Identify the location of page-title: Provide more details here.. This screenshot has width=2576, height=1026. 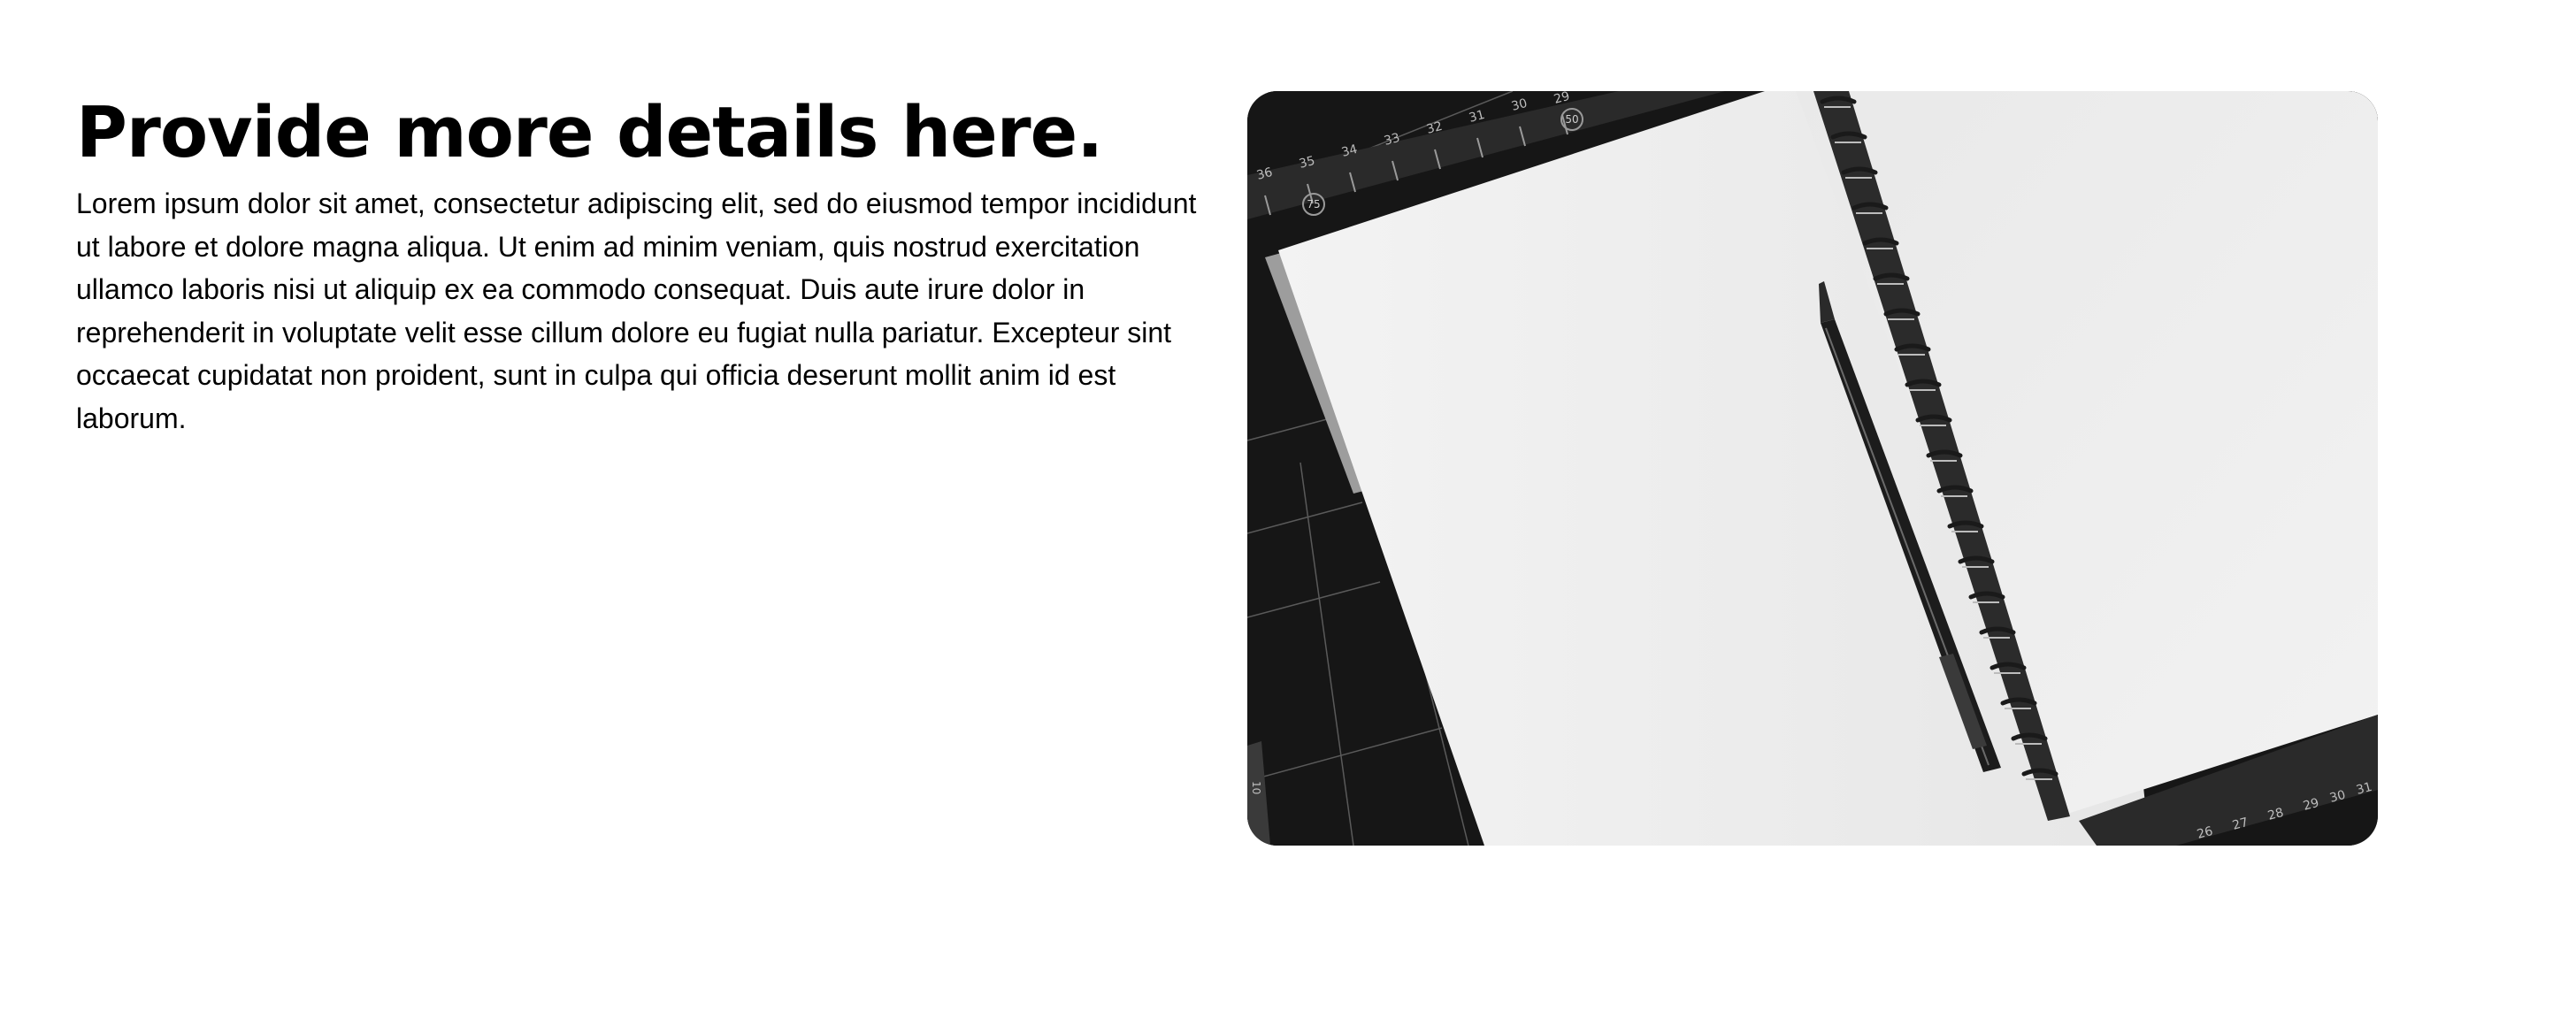
(589, 132).